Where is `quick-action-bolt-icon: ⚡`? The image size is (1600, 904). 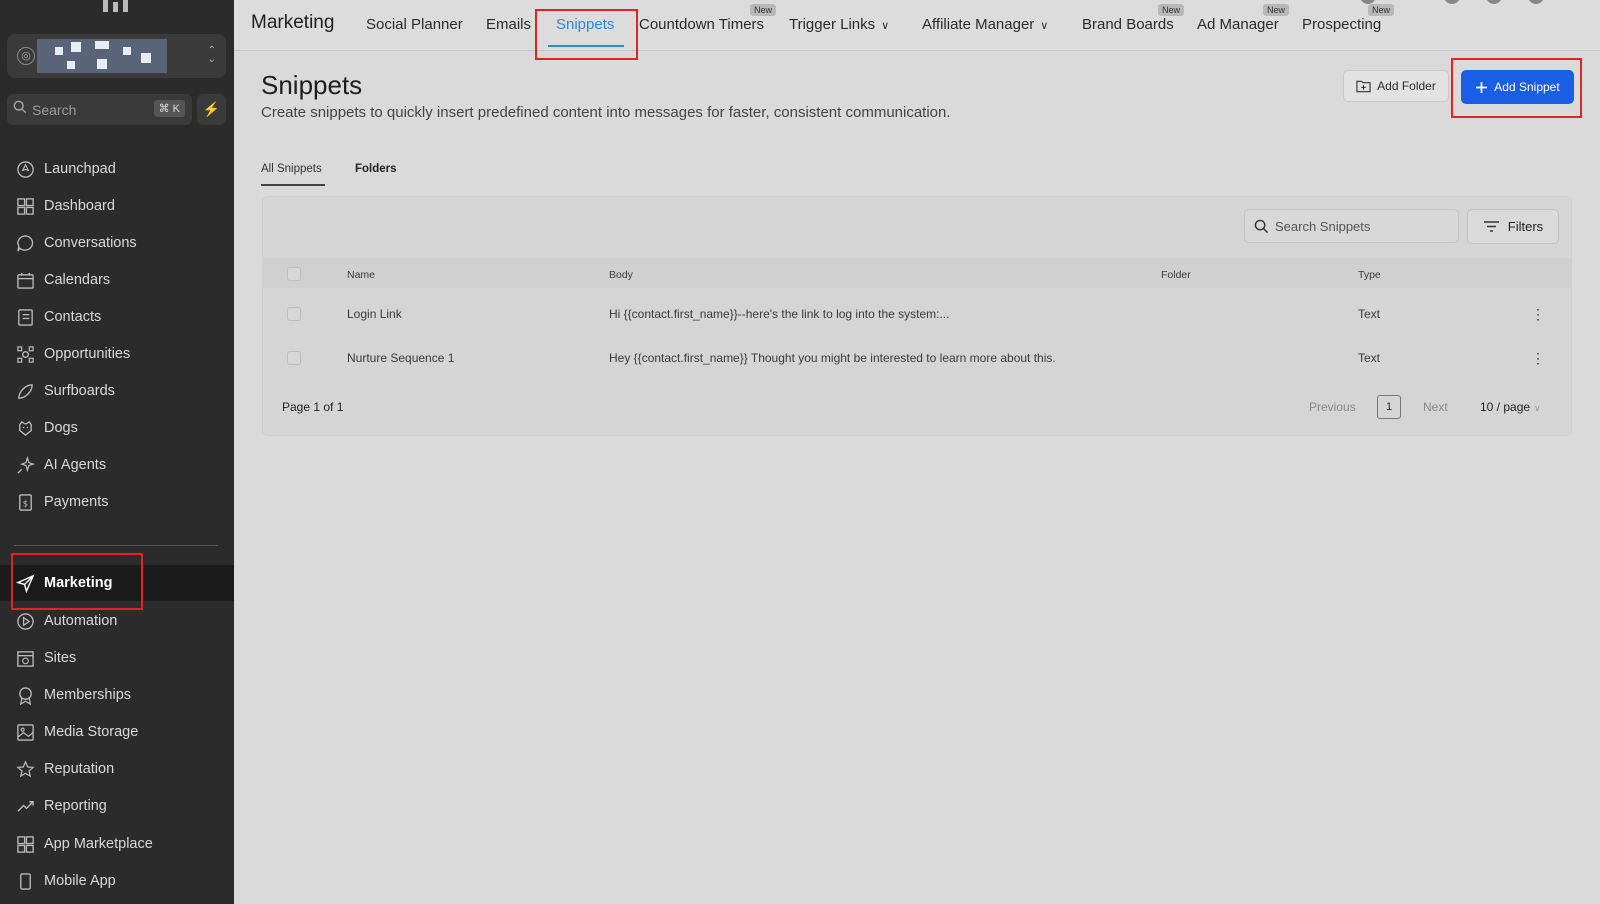
quick-action-bolt-icon: ⚡ is located at coordinates (211, 109).